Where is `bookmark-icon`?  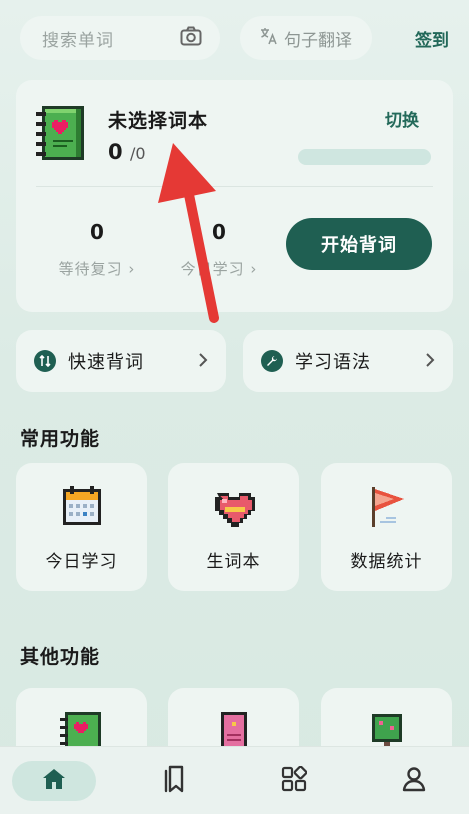 bookmark-icon is located at coordinates (174, 781).